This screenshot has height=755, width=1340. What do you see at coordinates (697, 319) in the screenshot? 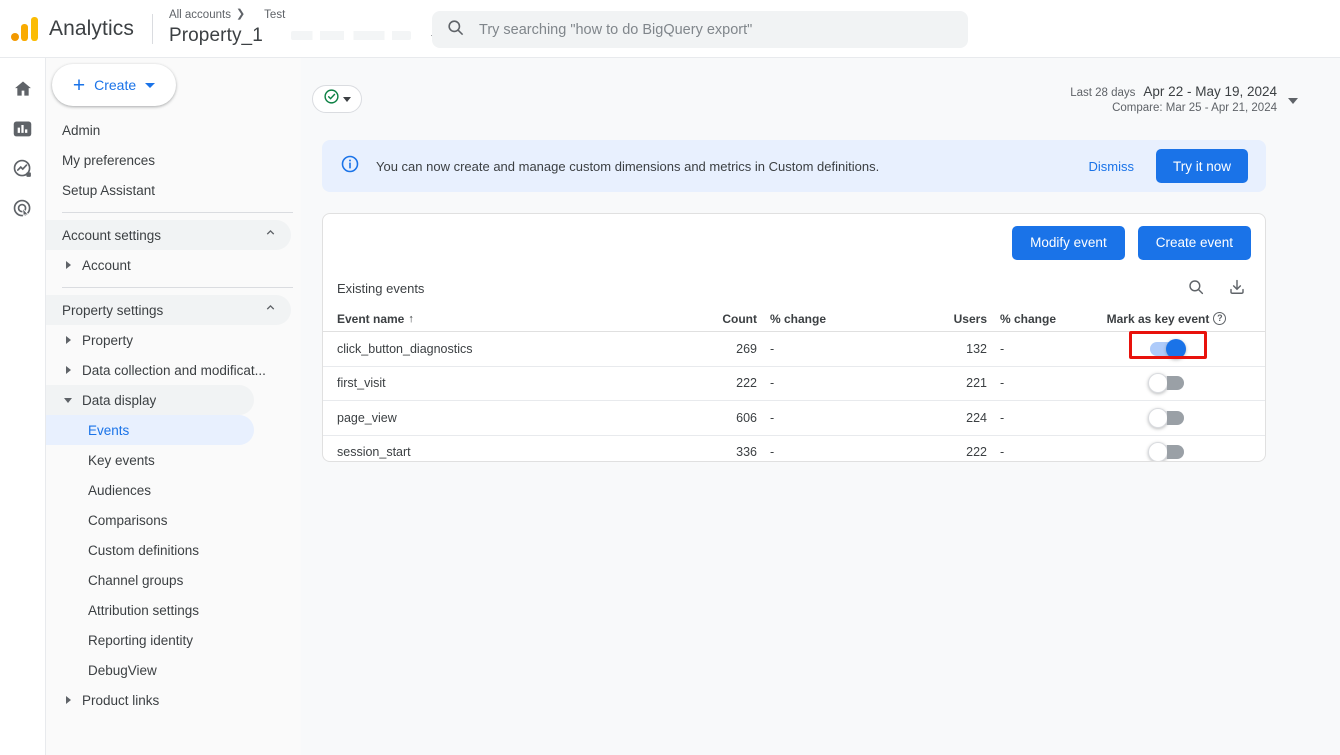
I see `column-count: Count` at bounding box center [697, 319].